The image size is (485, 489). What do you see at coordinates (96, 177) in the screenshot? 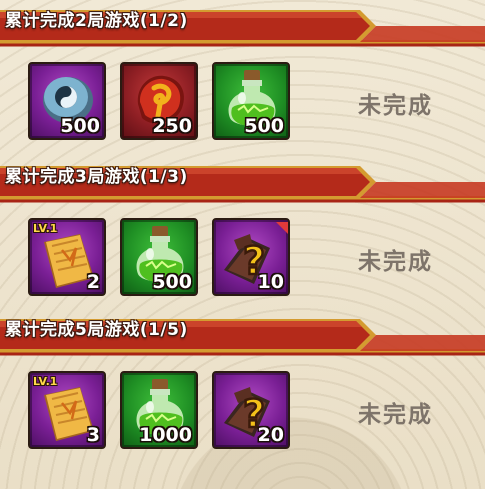
I see `task-title: 累计完成3局游戏(1/3)` at bounding box center [96, 177].